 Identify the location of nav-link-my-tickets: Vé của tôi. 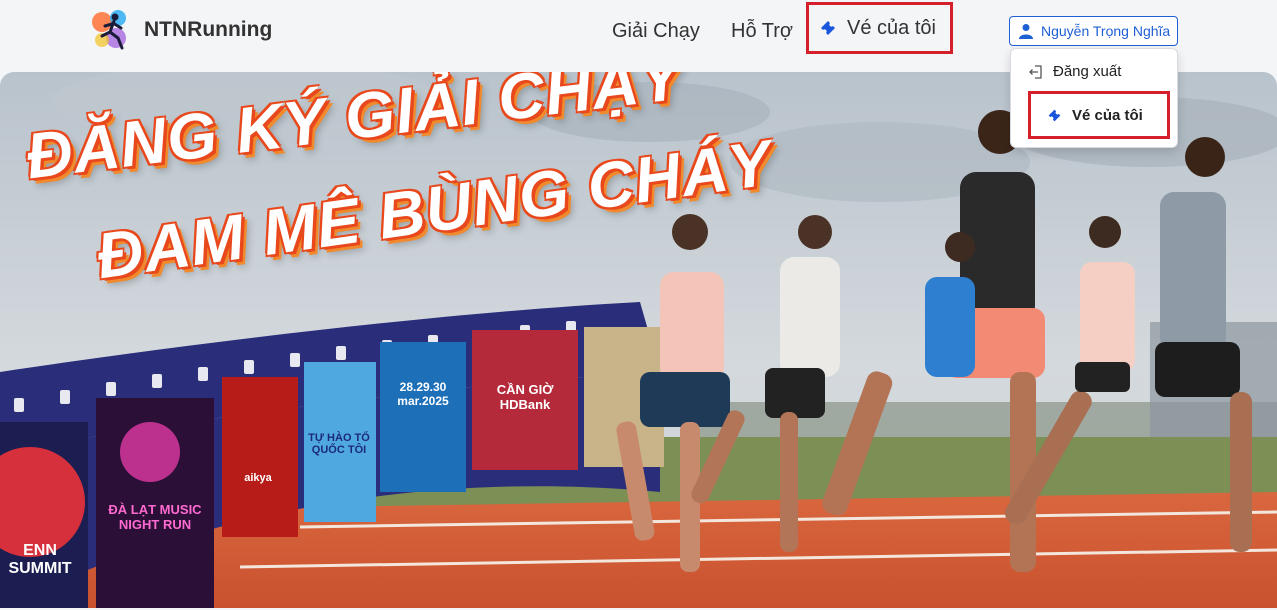
(879, 28).